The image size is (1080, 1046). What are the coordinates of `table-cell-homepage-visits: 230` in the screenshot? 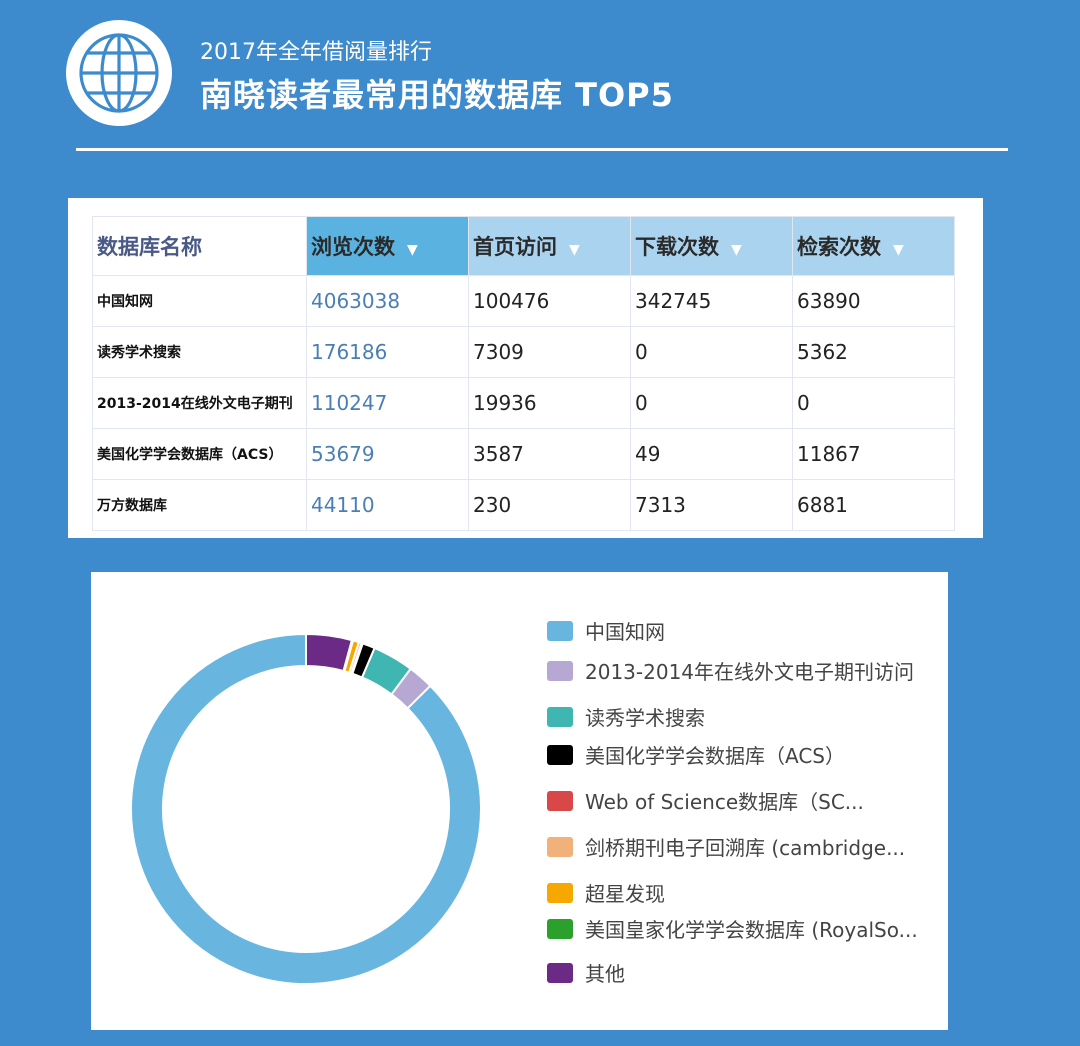 It's located at (549, 505).